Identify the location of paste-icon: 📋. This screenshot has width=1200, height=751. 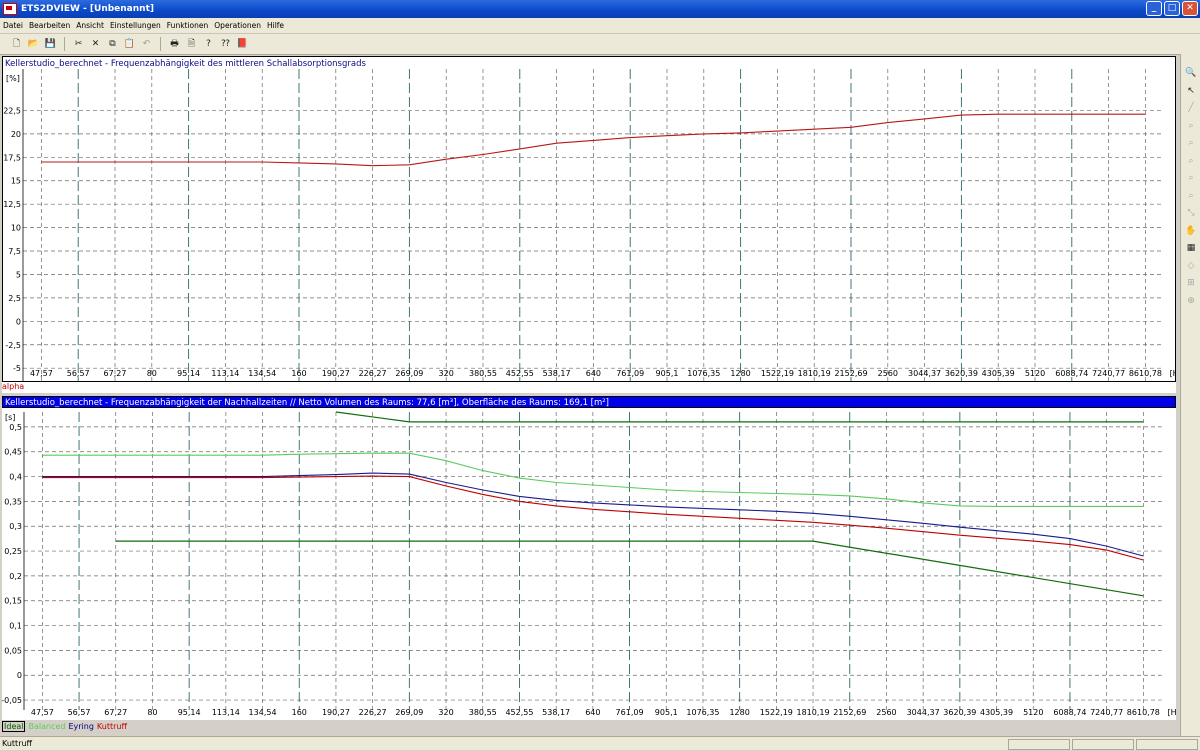
(130, 44).